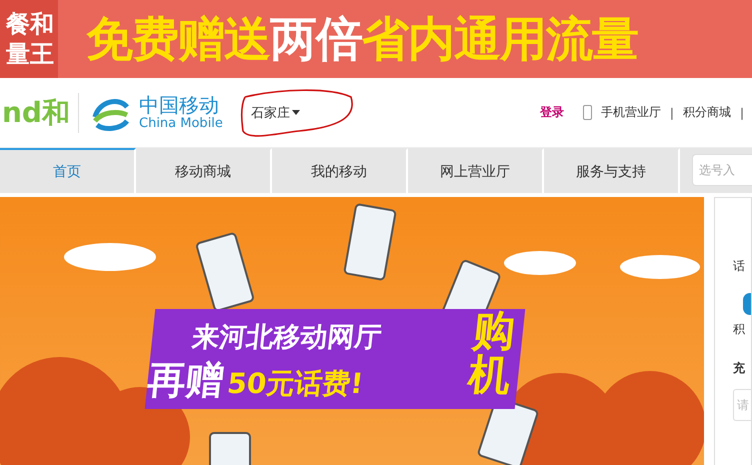 The width and height of the screenshot is (752, 465). I want to click on nav-tab: 服务与支持, so click(612, 170).